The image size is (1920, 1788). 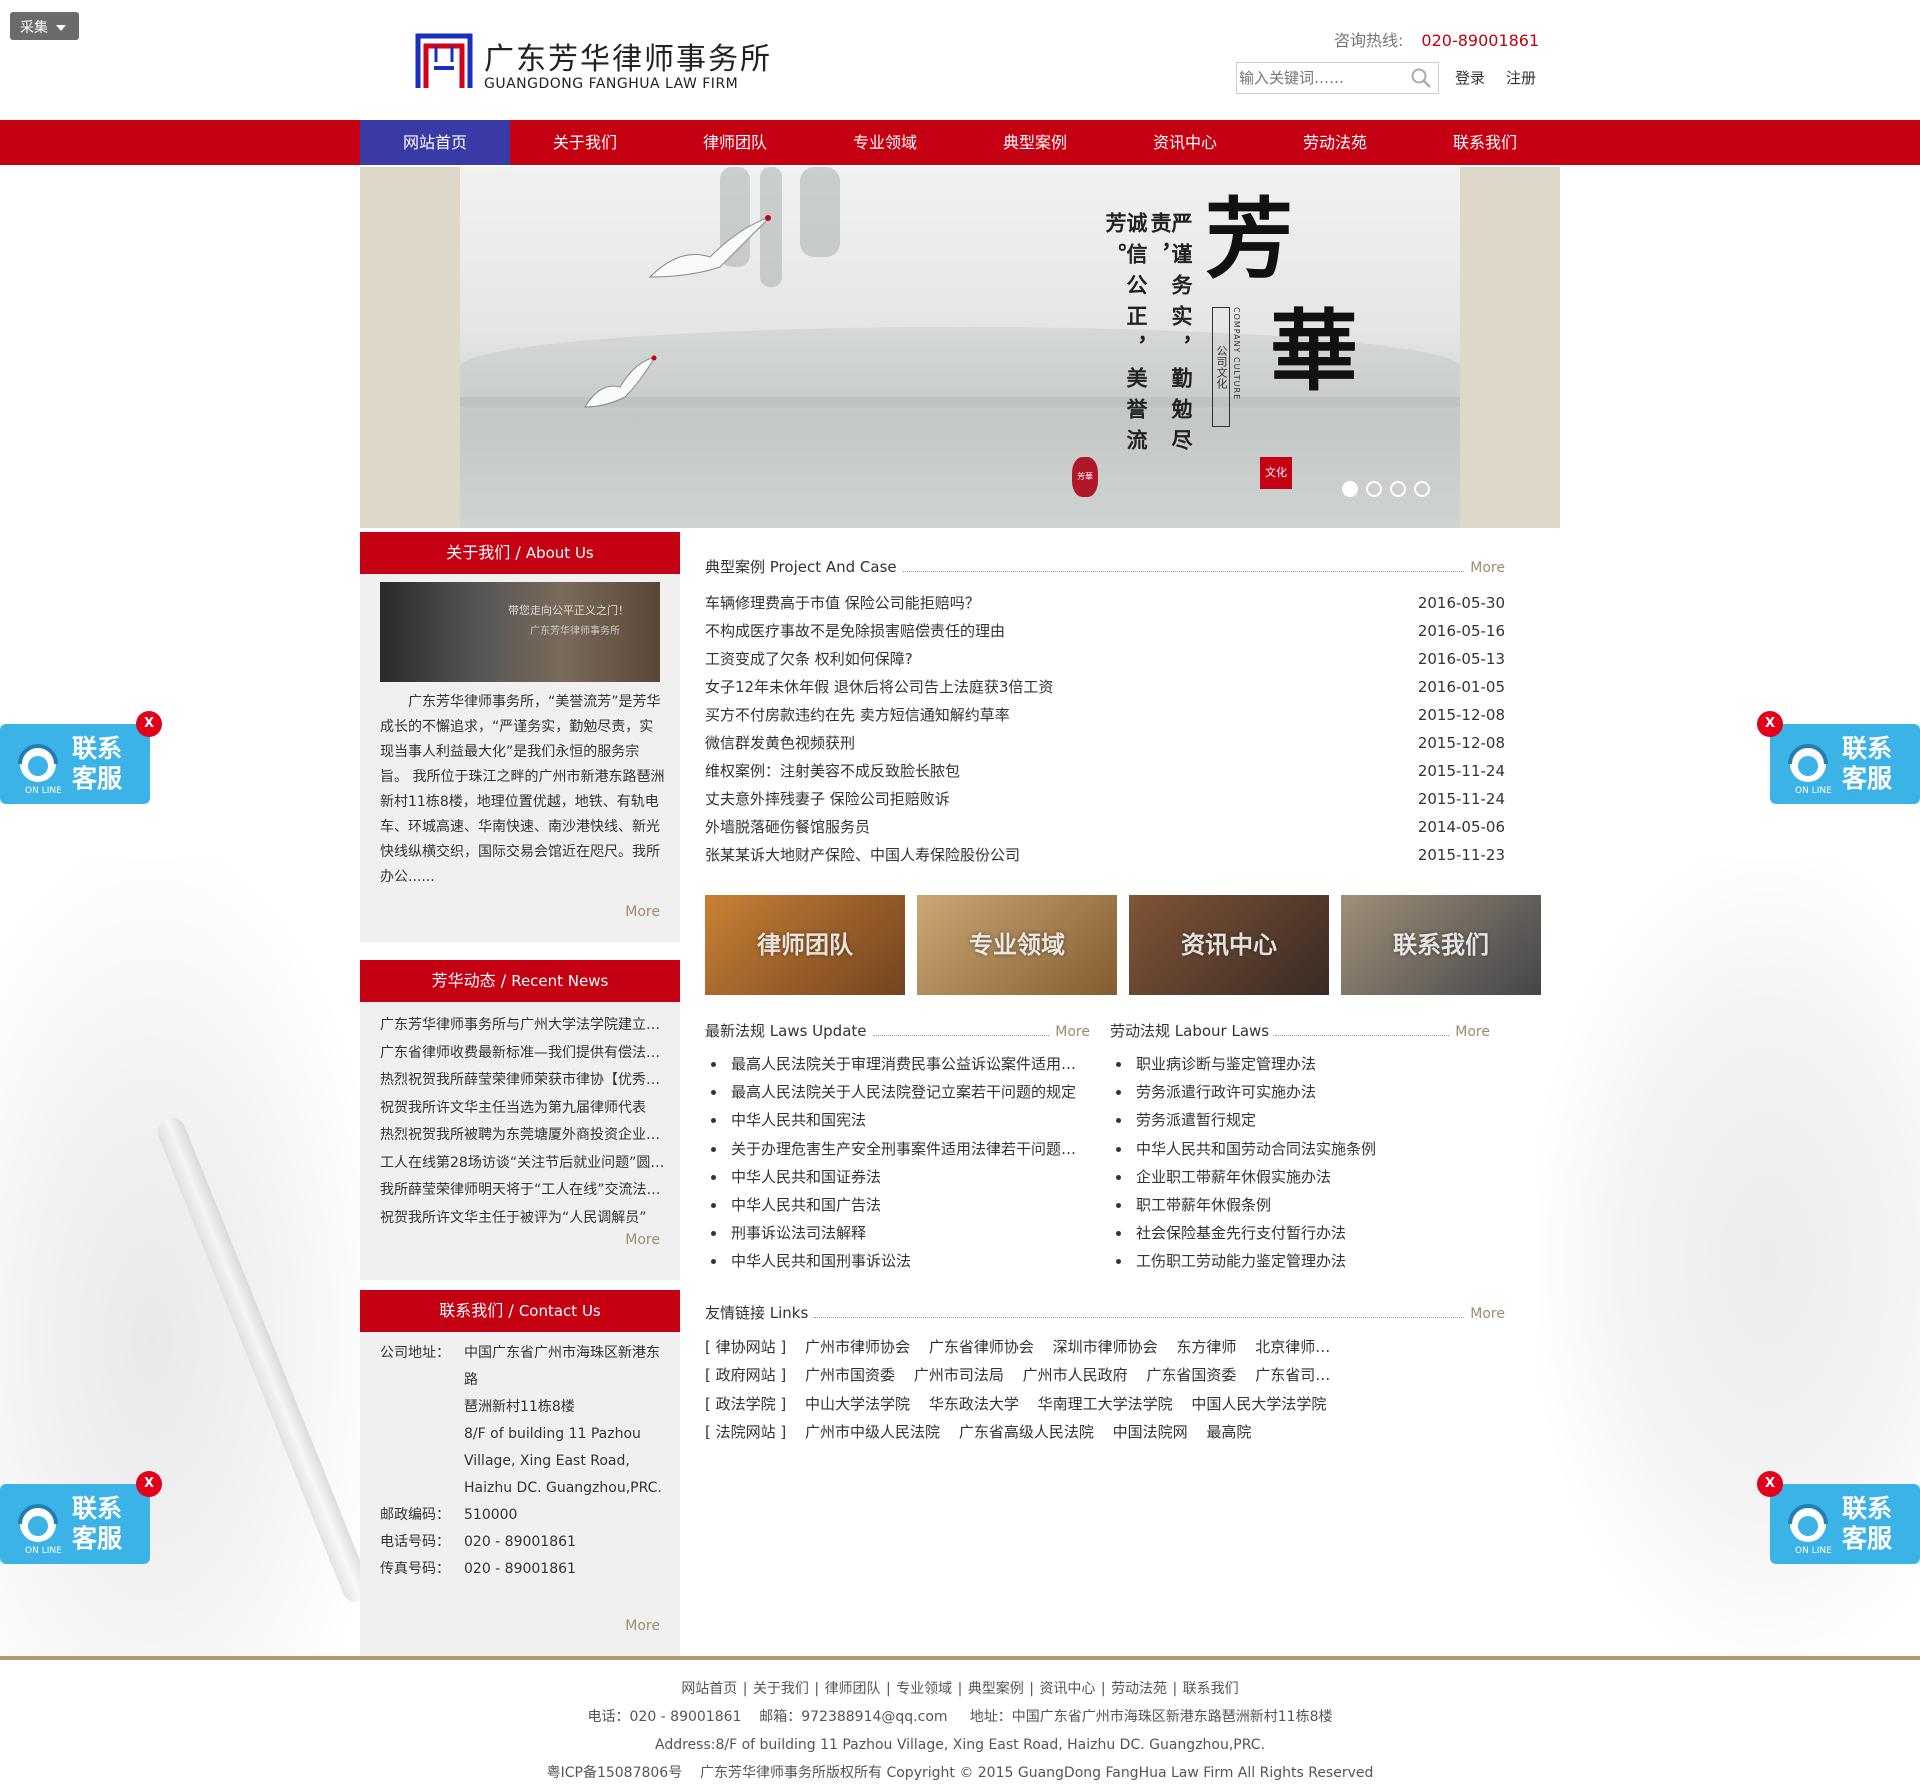 I want to click on case-item: 外墙脱落砸伤餐馆服务员 2014-05-06, so click(x=1105, y=827).